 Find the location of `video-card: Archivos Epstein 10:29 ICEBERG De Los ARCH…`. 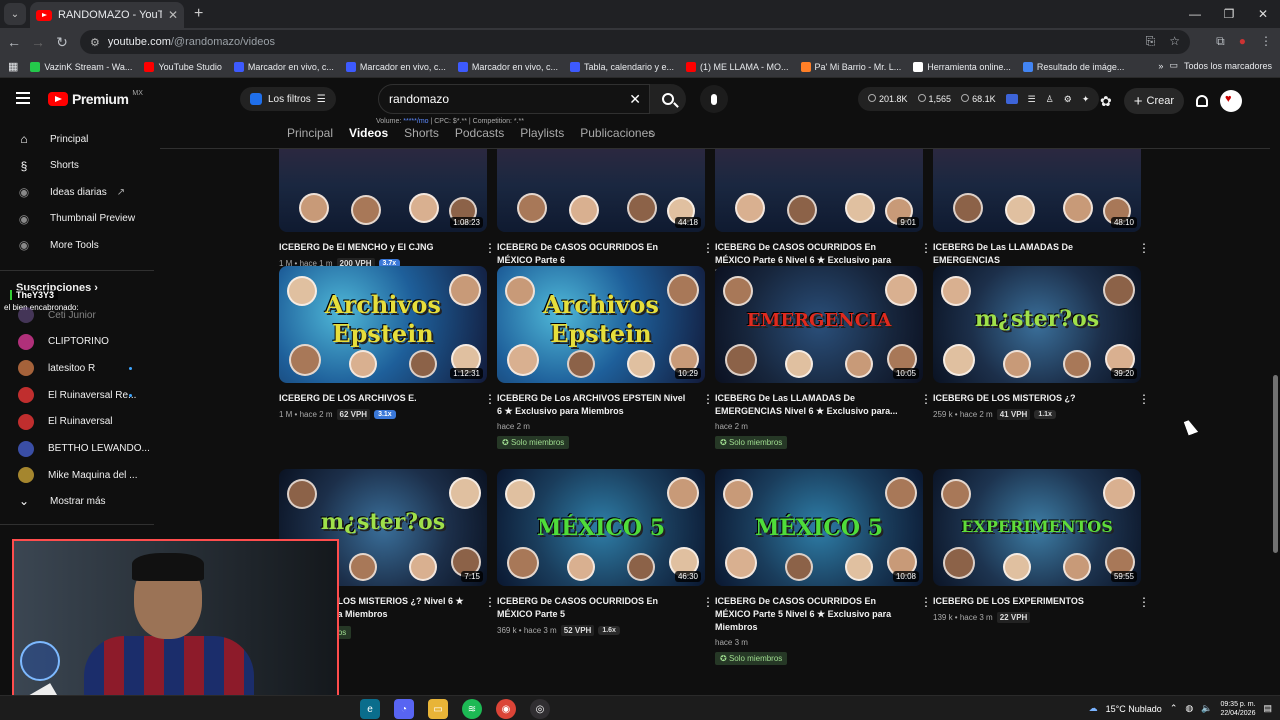

video-card: Archivos Epstein 10:29 ICEBERG De Los ARCH… is located at coordinates (605, 357).